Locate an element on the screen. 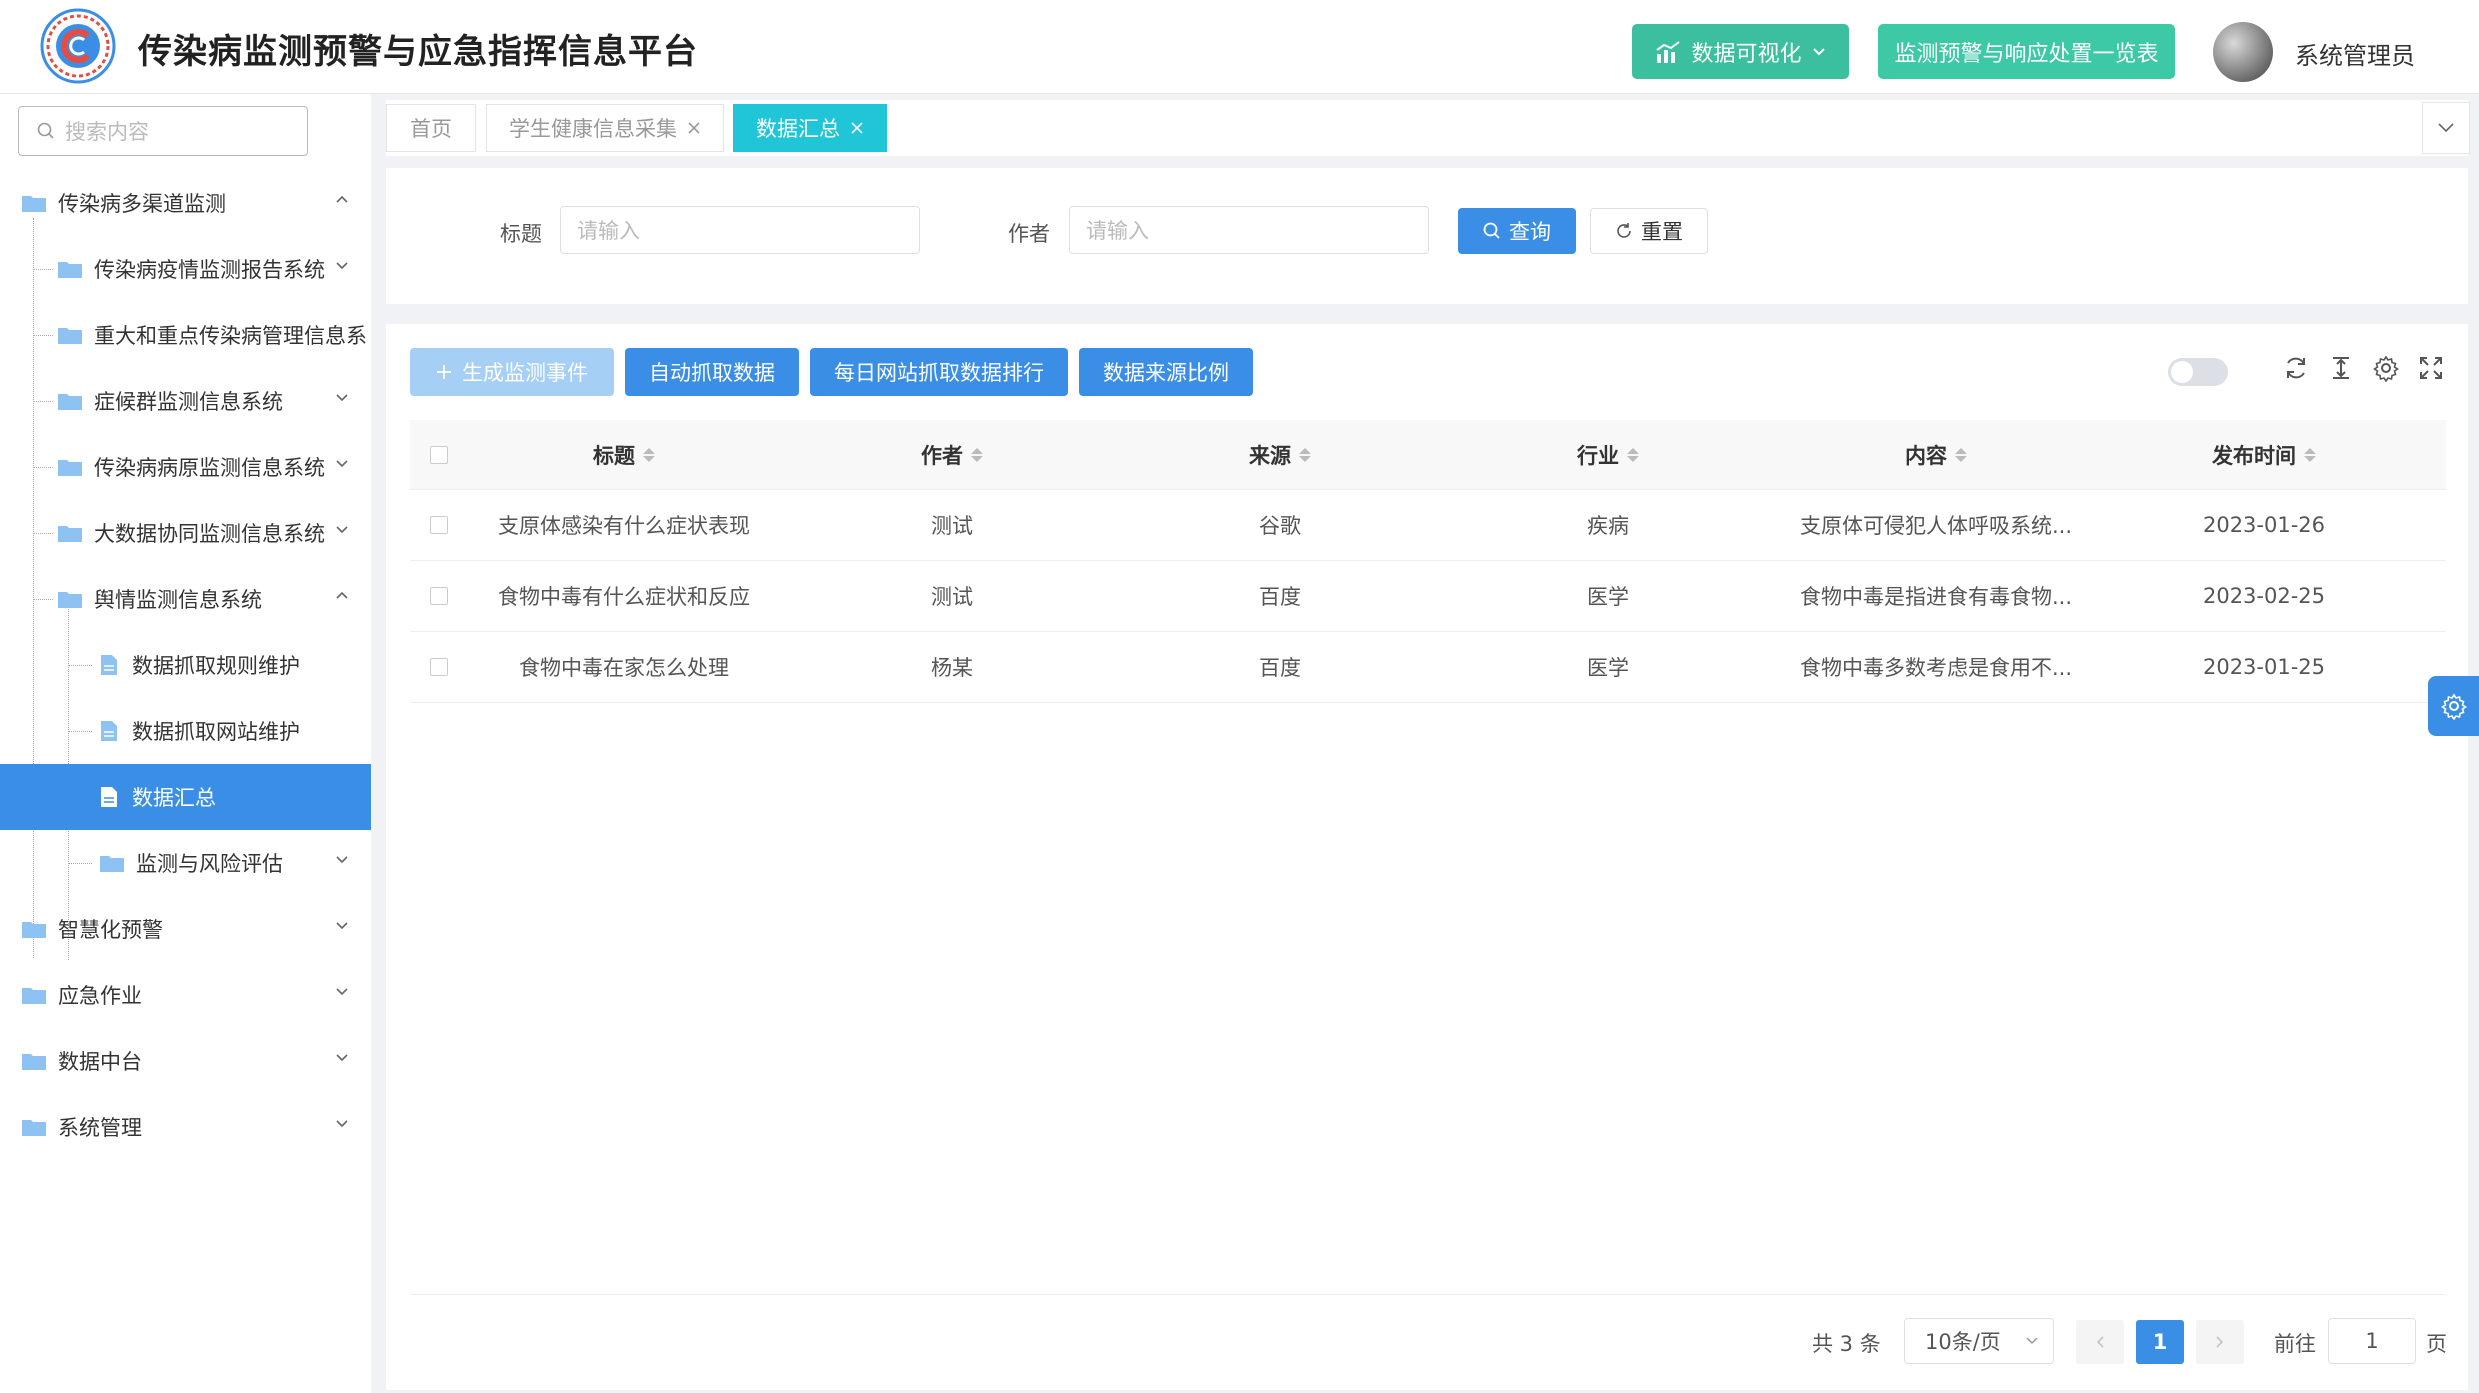  title-input: 请输入 is located at coordinates (740, 230).